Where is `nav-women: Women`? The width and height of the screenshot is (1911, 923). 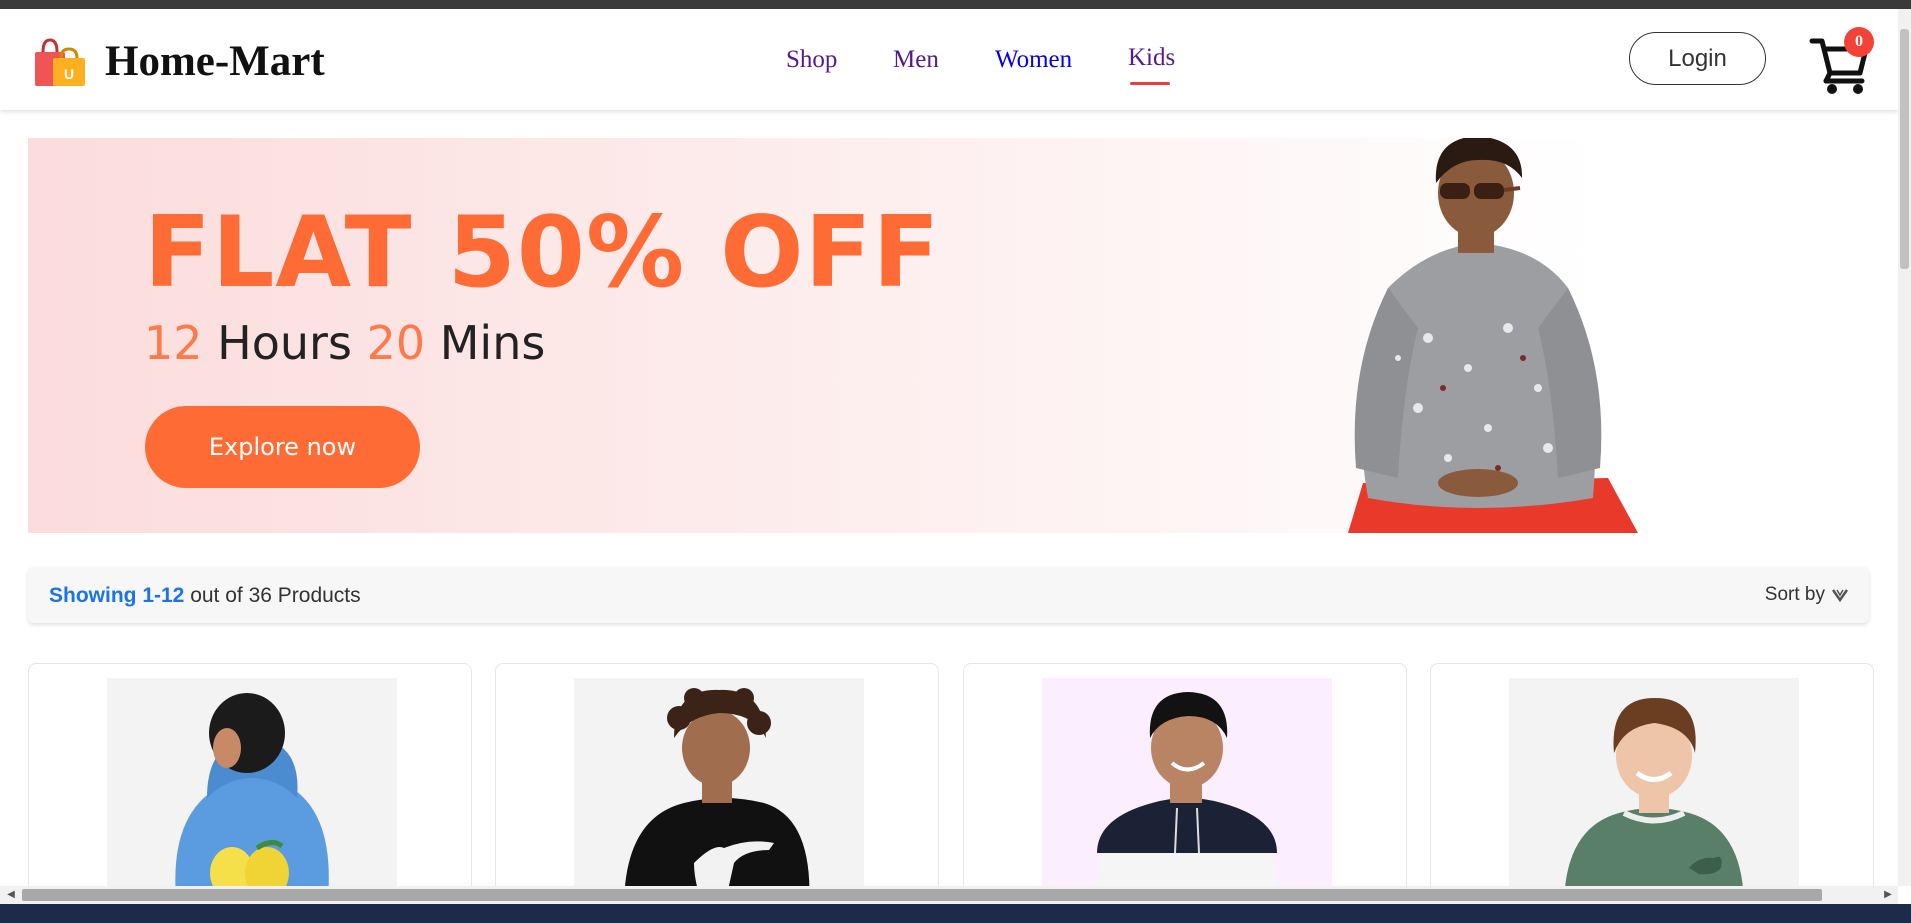
nav-women: Women is located at coordinates (1033, 60).